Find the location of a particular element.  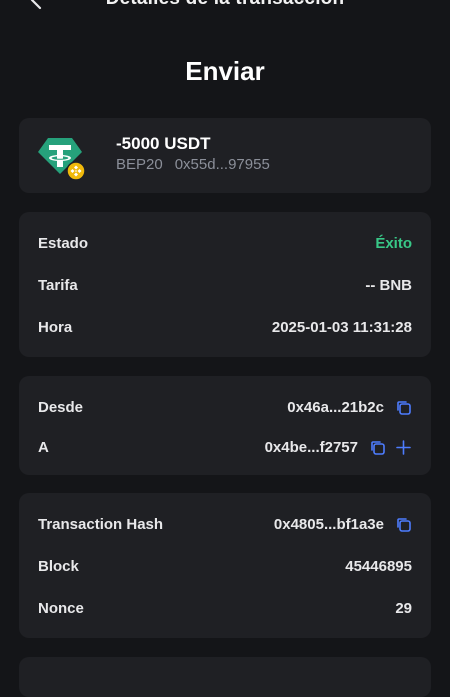

from-label: Desde is located at coordinates (61, 407).